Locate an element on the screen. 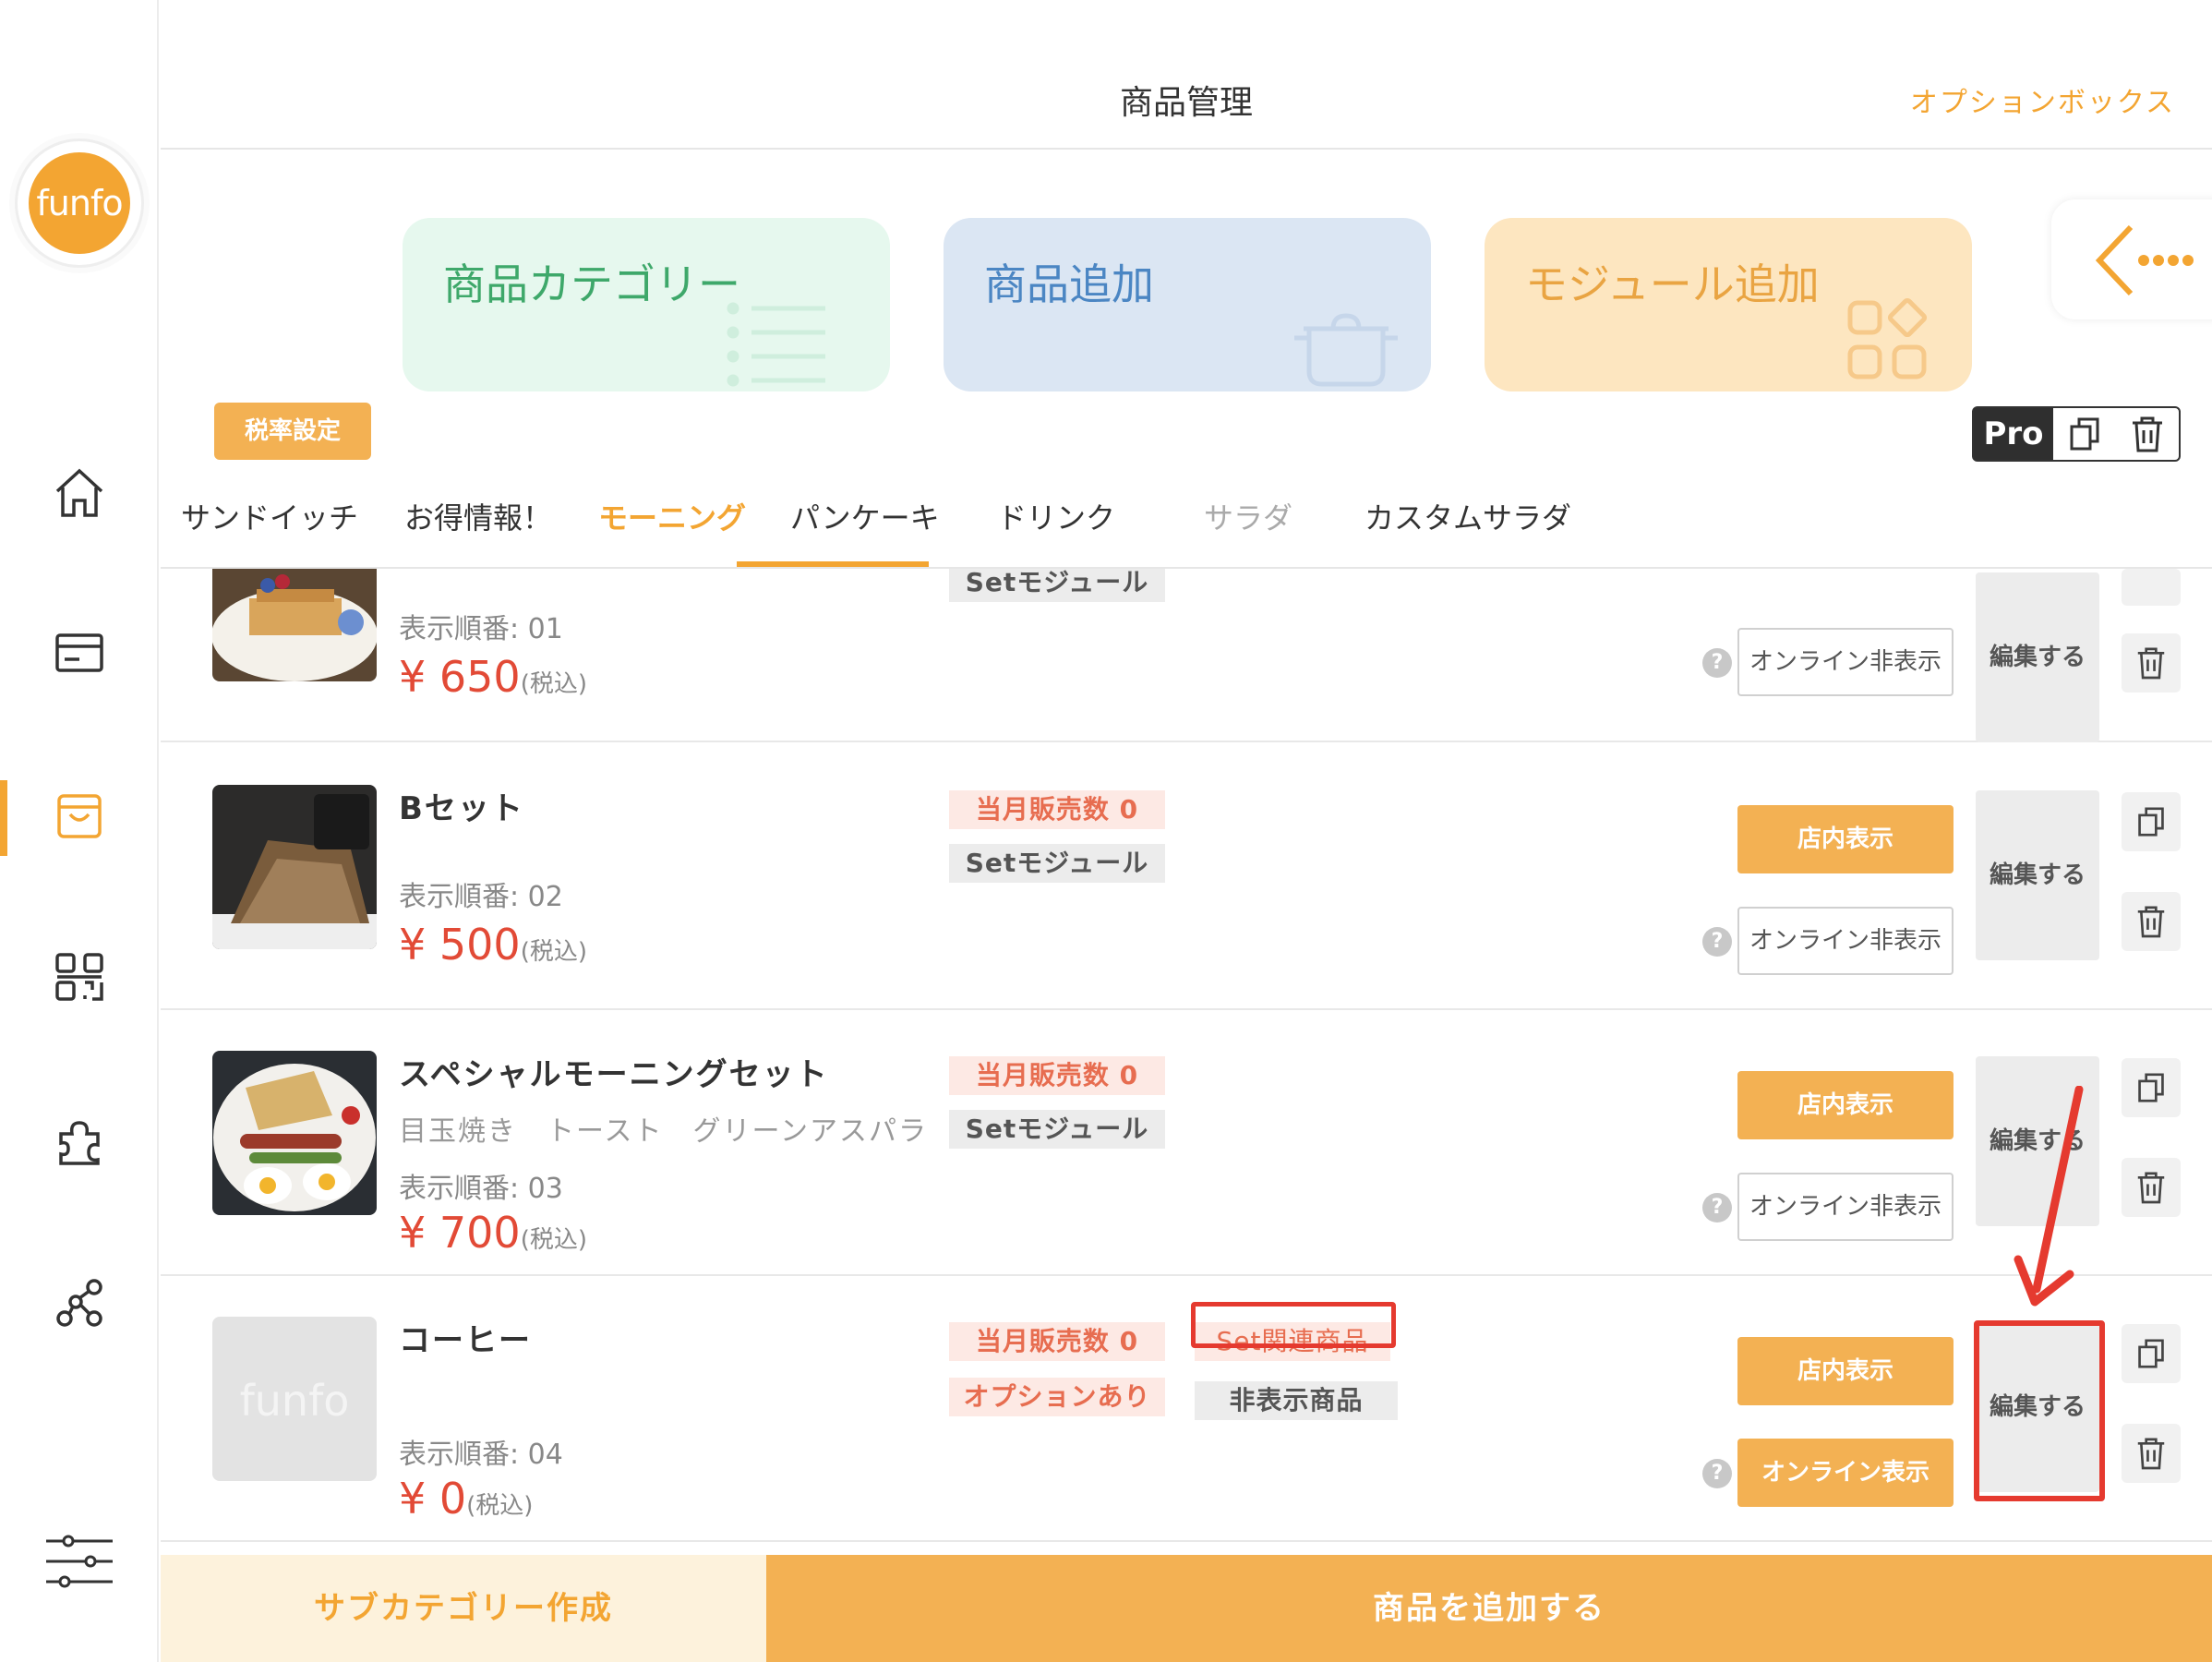 The width and height of the screenshot is (2212, 1662). page-title: 商品管理 is located at coordinates (1186, 103).